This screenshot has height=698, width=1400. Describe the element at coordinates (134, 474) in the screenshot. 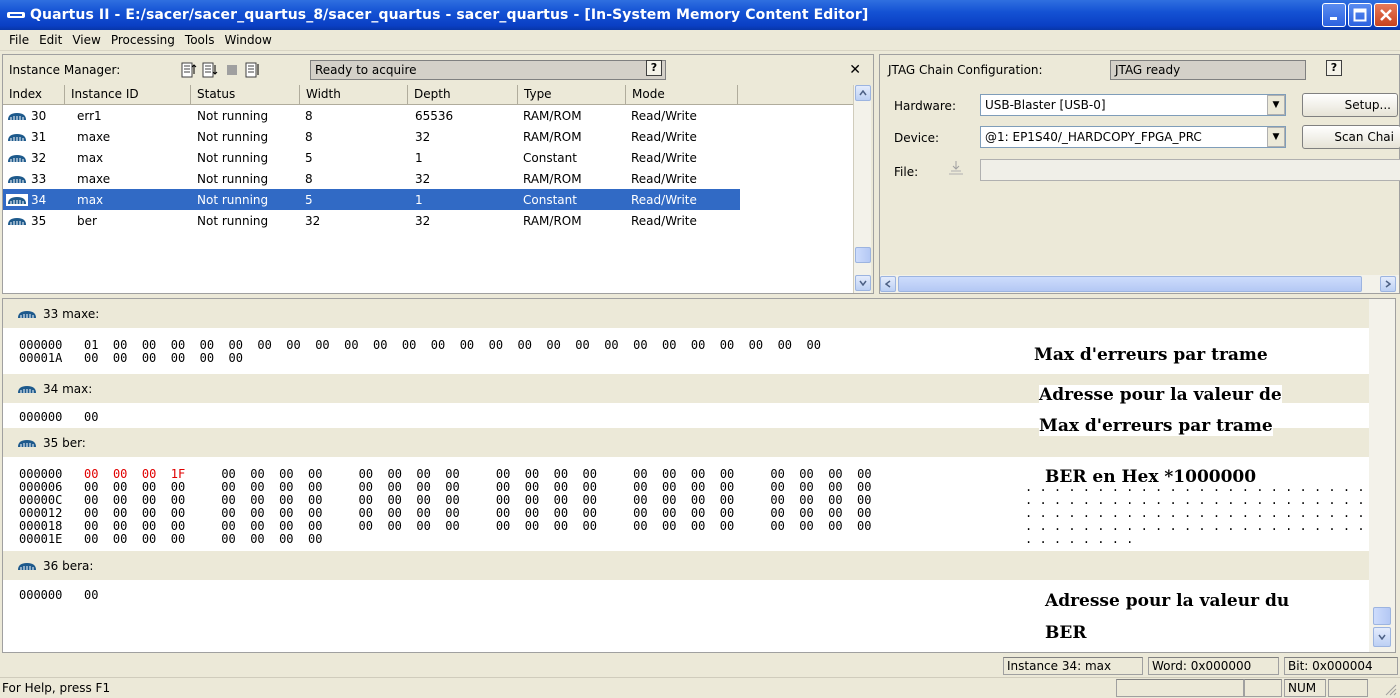

I see `hex-highlighted-bytes: 00 00 00 1F` at that location.